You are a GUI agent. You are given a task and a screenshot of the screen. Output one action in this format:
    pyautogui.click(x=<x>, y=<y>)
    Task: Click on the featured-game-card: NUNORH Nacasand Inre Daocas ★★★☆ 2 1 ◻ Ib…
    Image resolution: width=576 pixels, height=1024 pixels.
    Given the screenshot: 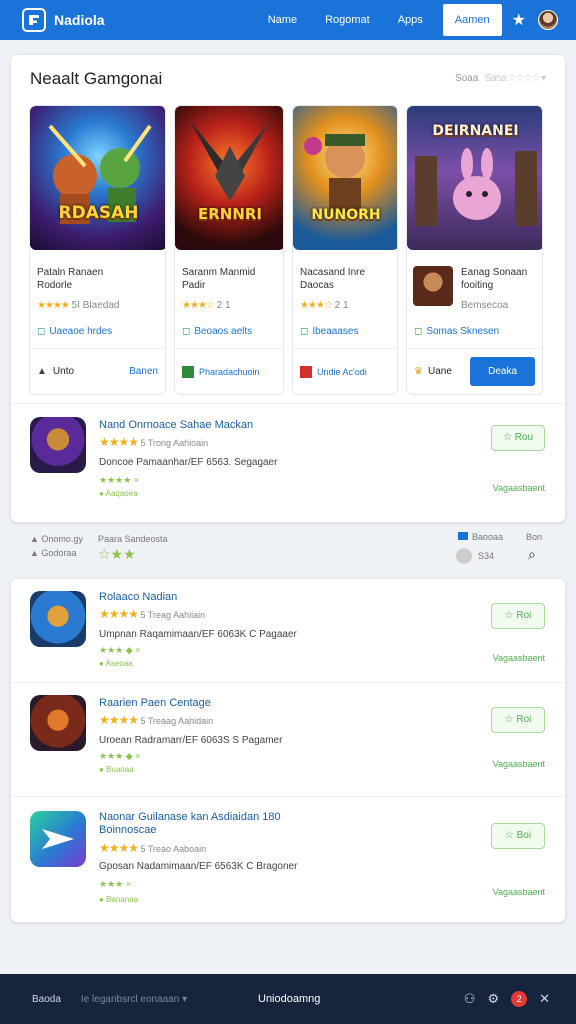 What is the action you would take?
    pyautogui.click(x=345, y=250)
    